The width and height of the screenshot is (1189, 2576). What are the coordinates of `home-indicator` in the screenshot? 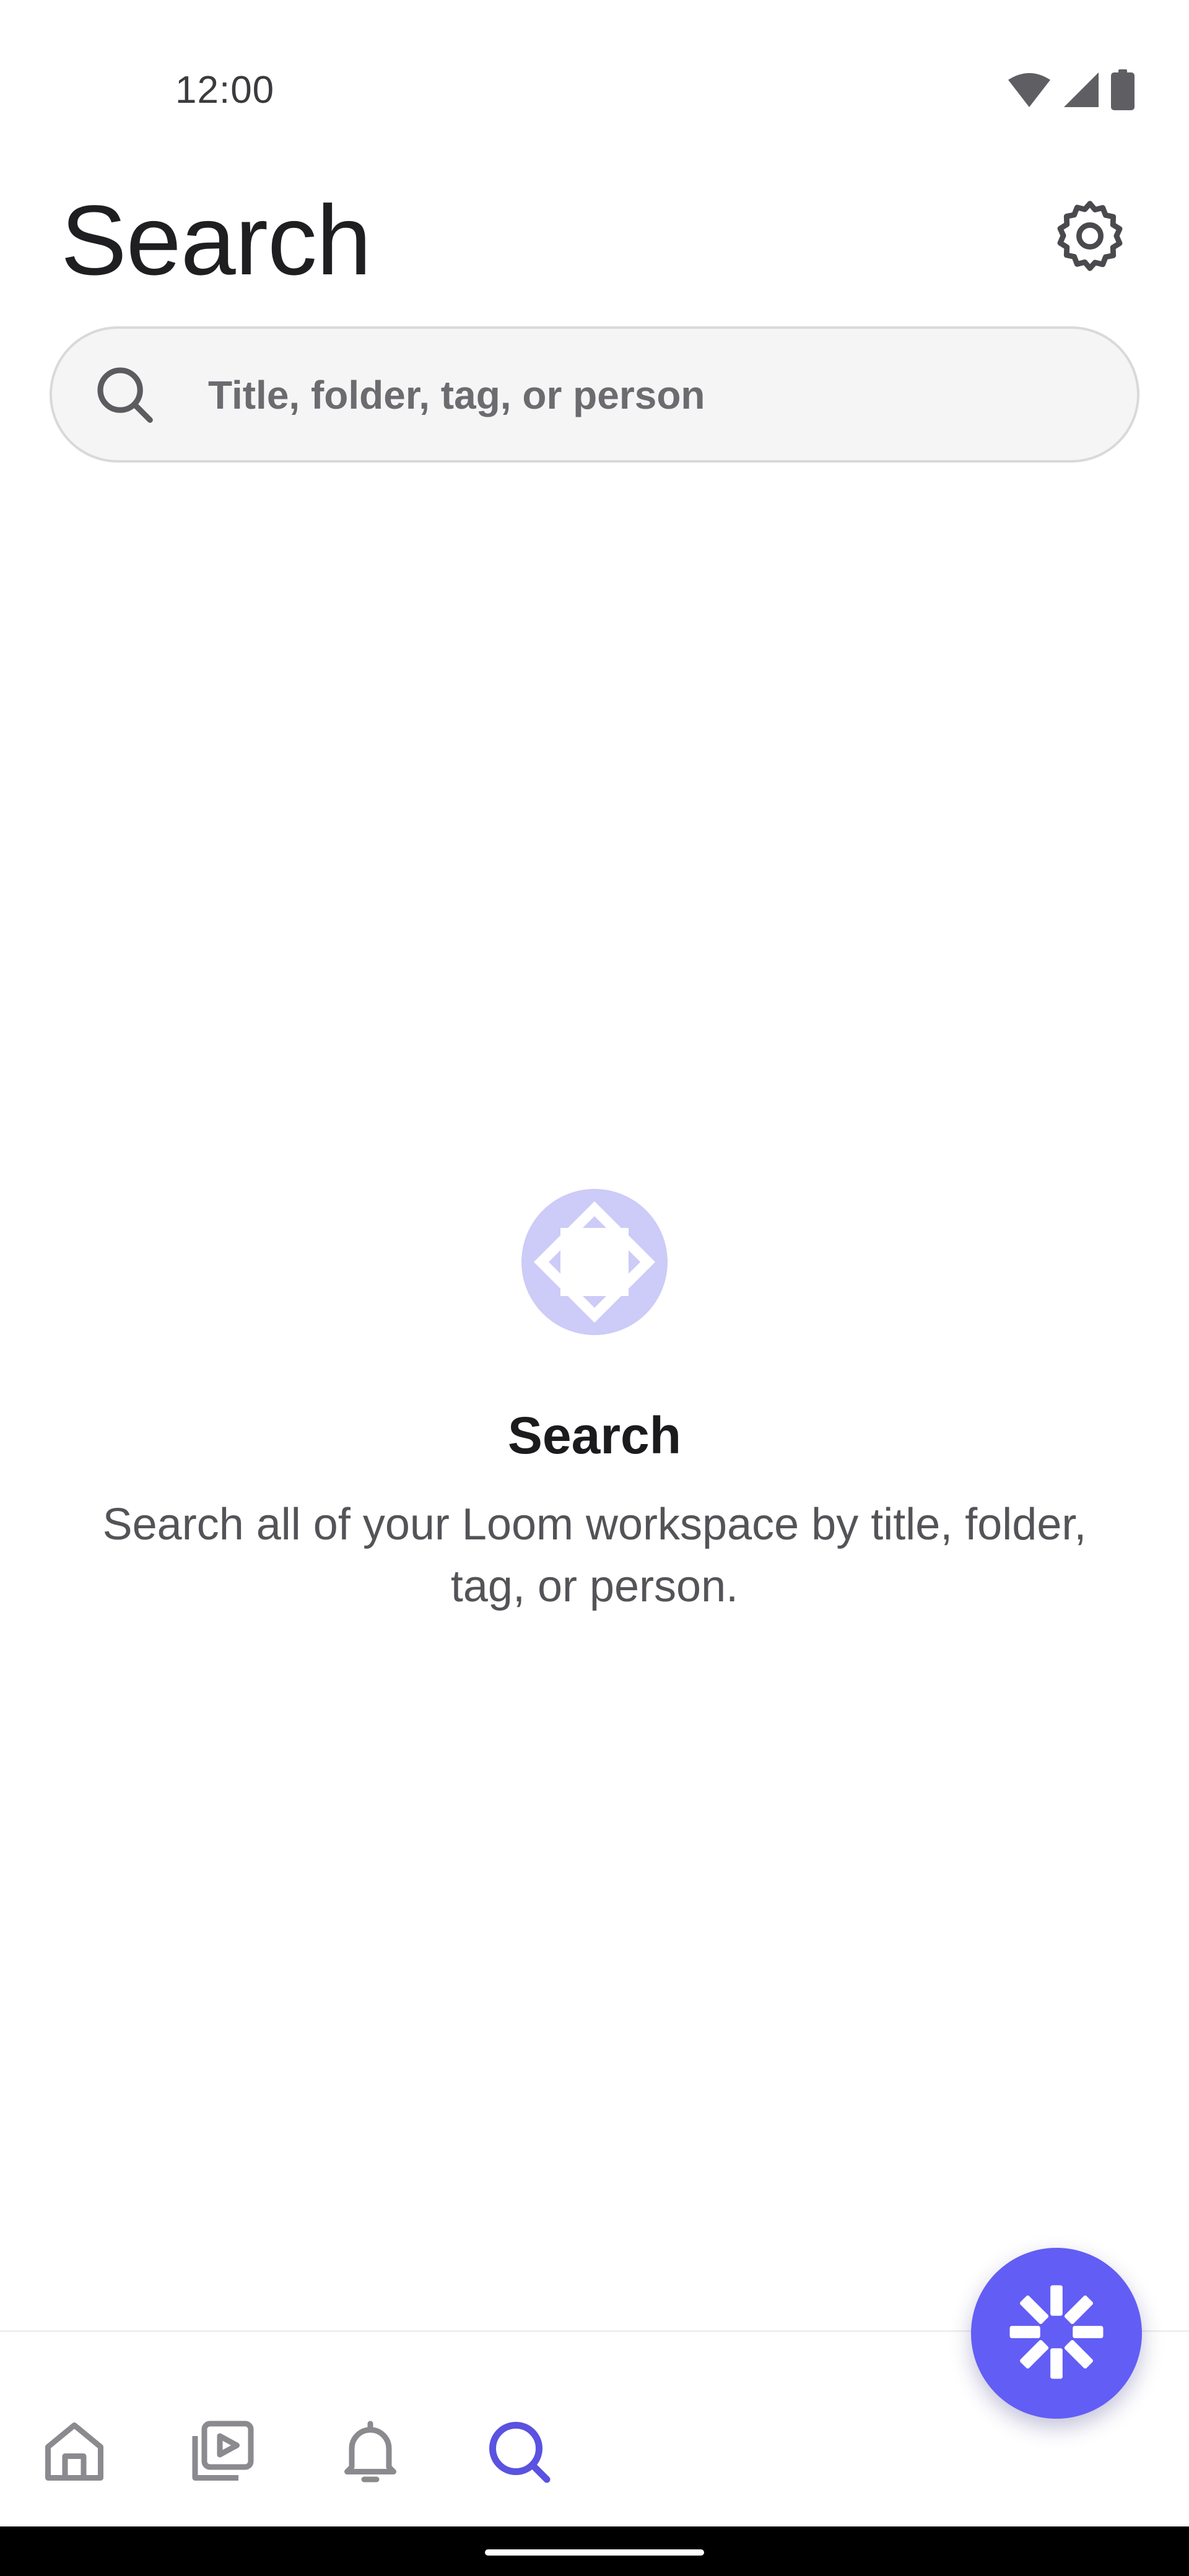 It's located at (594, 2552).